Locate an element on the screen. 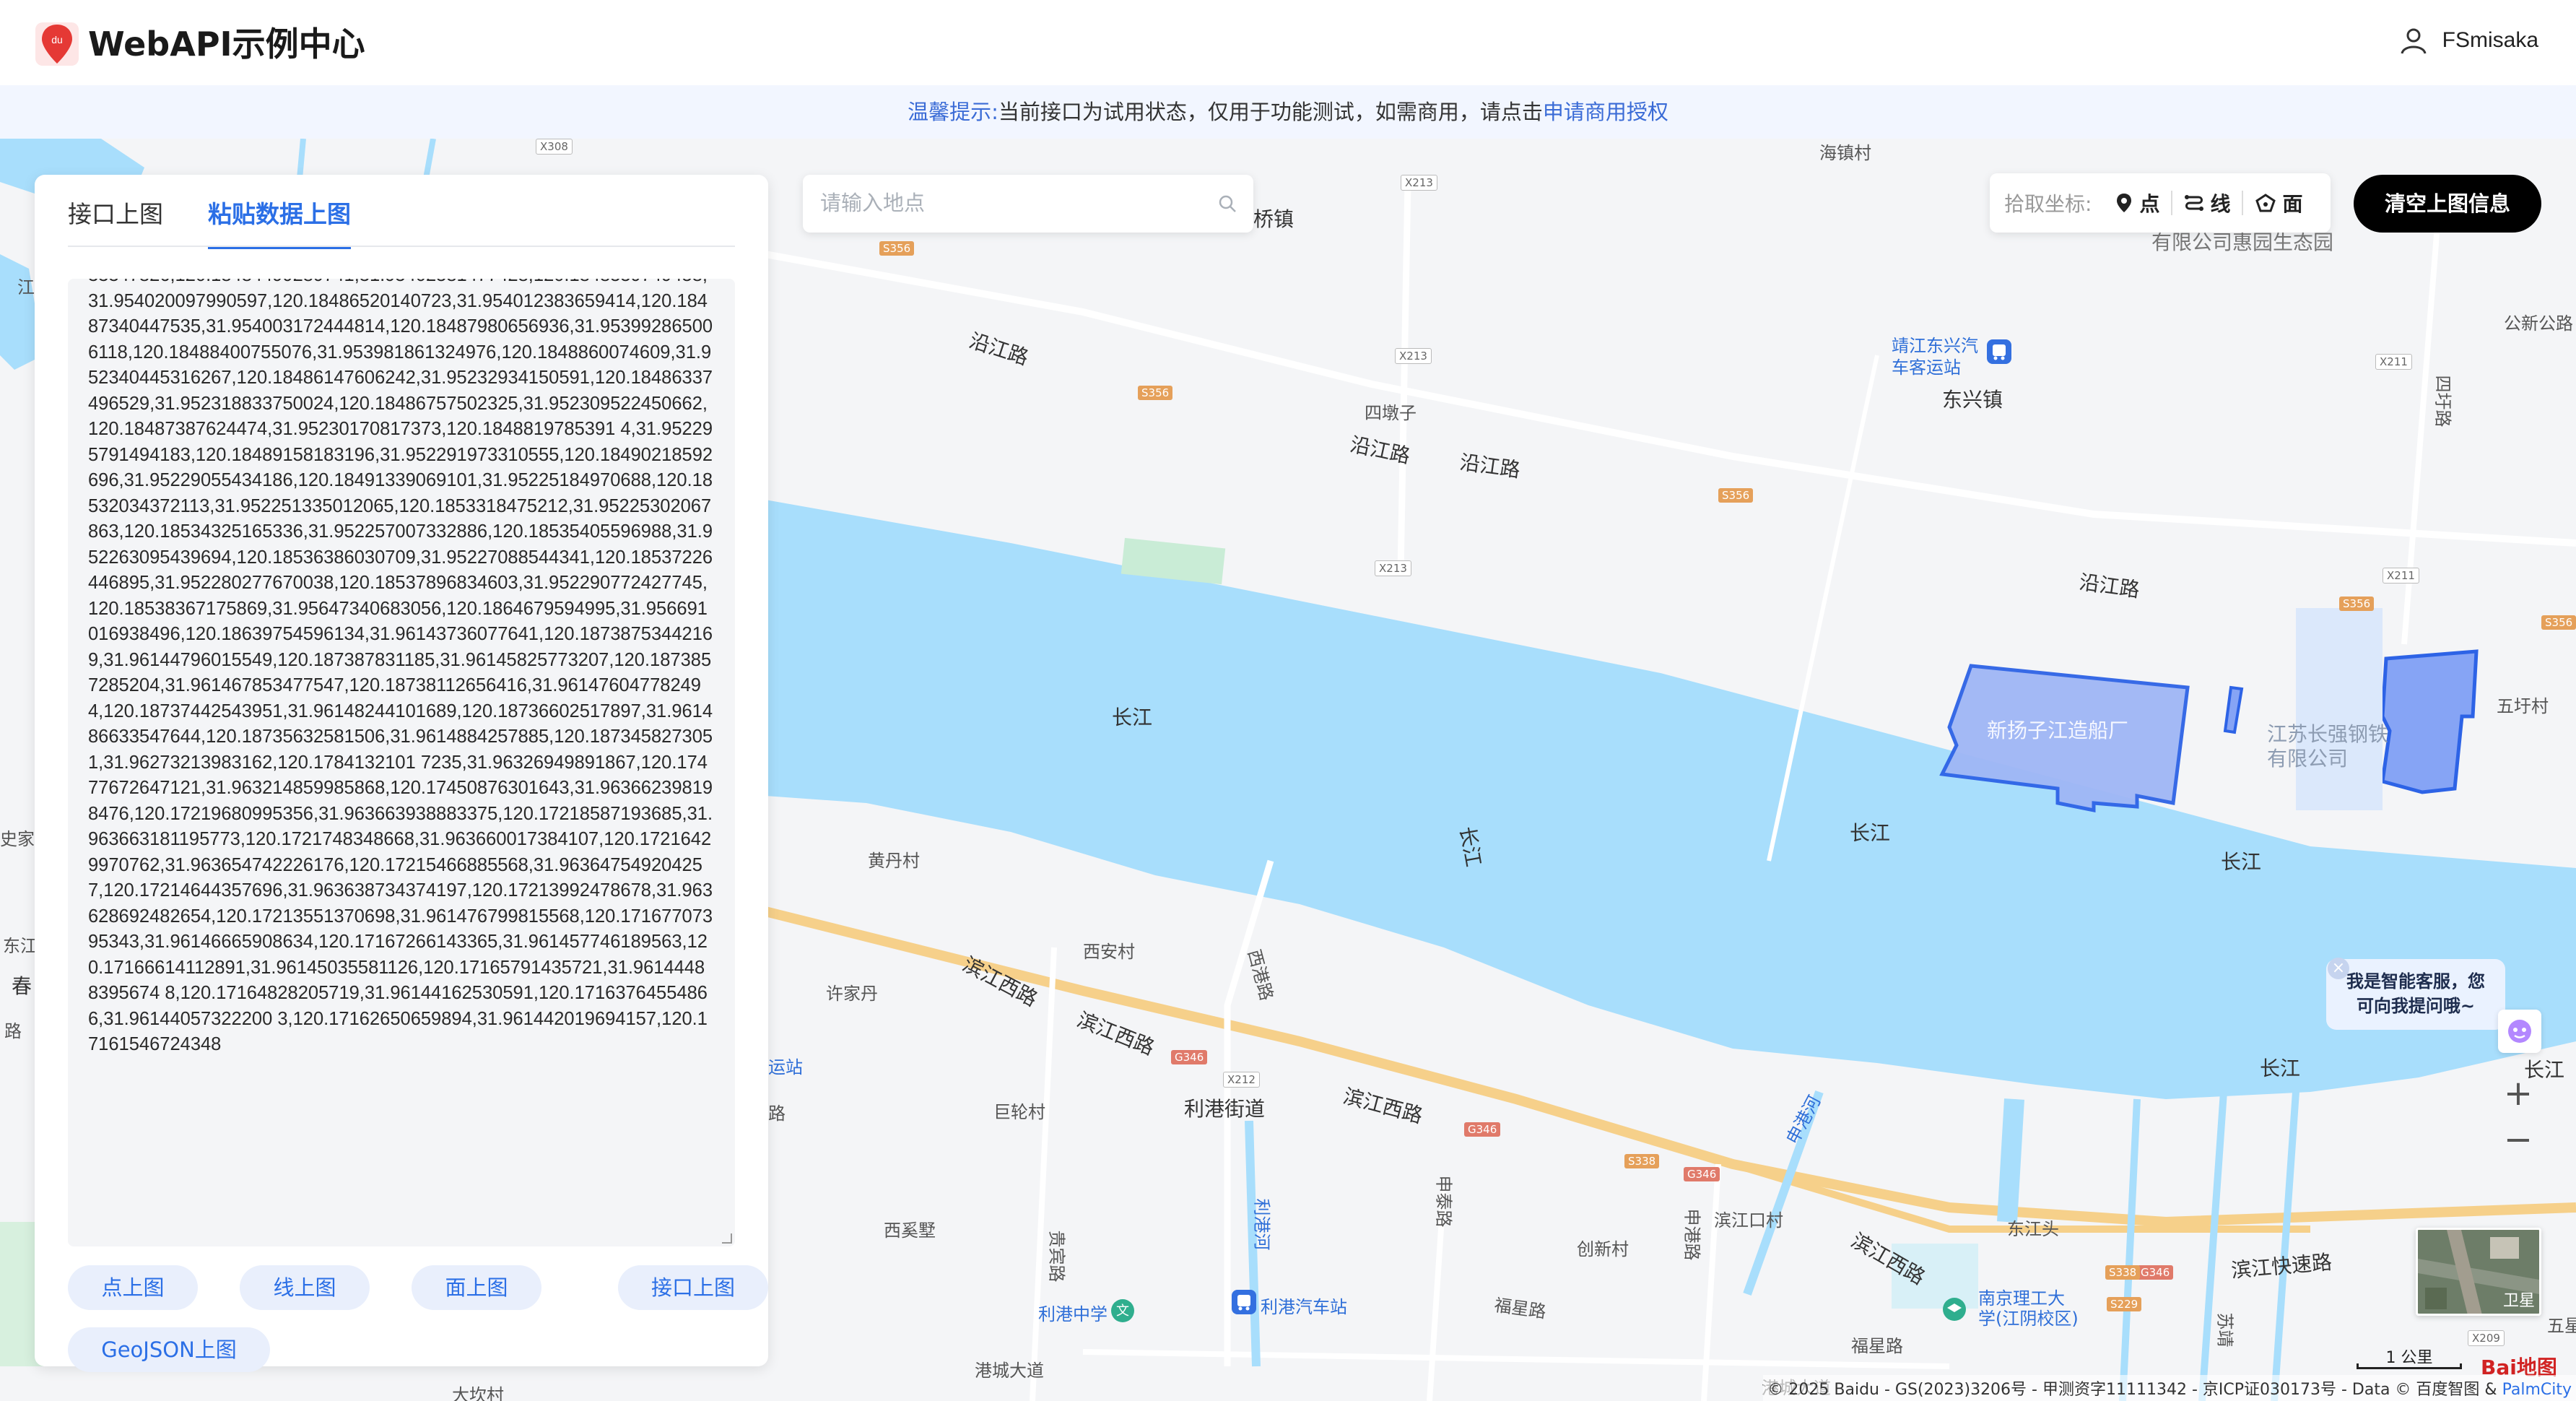 The height and width of the screenshot is (1401, 2576). map-label-njust: 南京理工大学(江阴校区) is located at coordinates (2029, 1309).